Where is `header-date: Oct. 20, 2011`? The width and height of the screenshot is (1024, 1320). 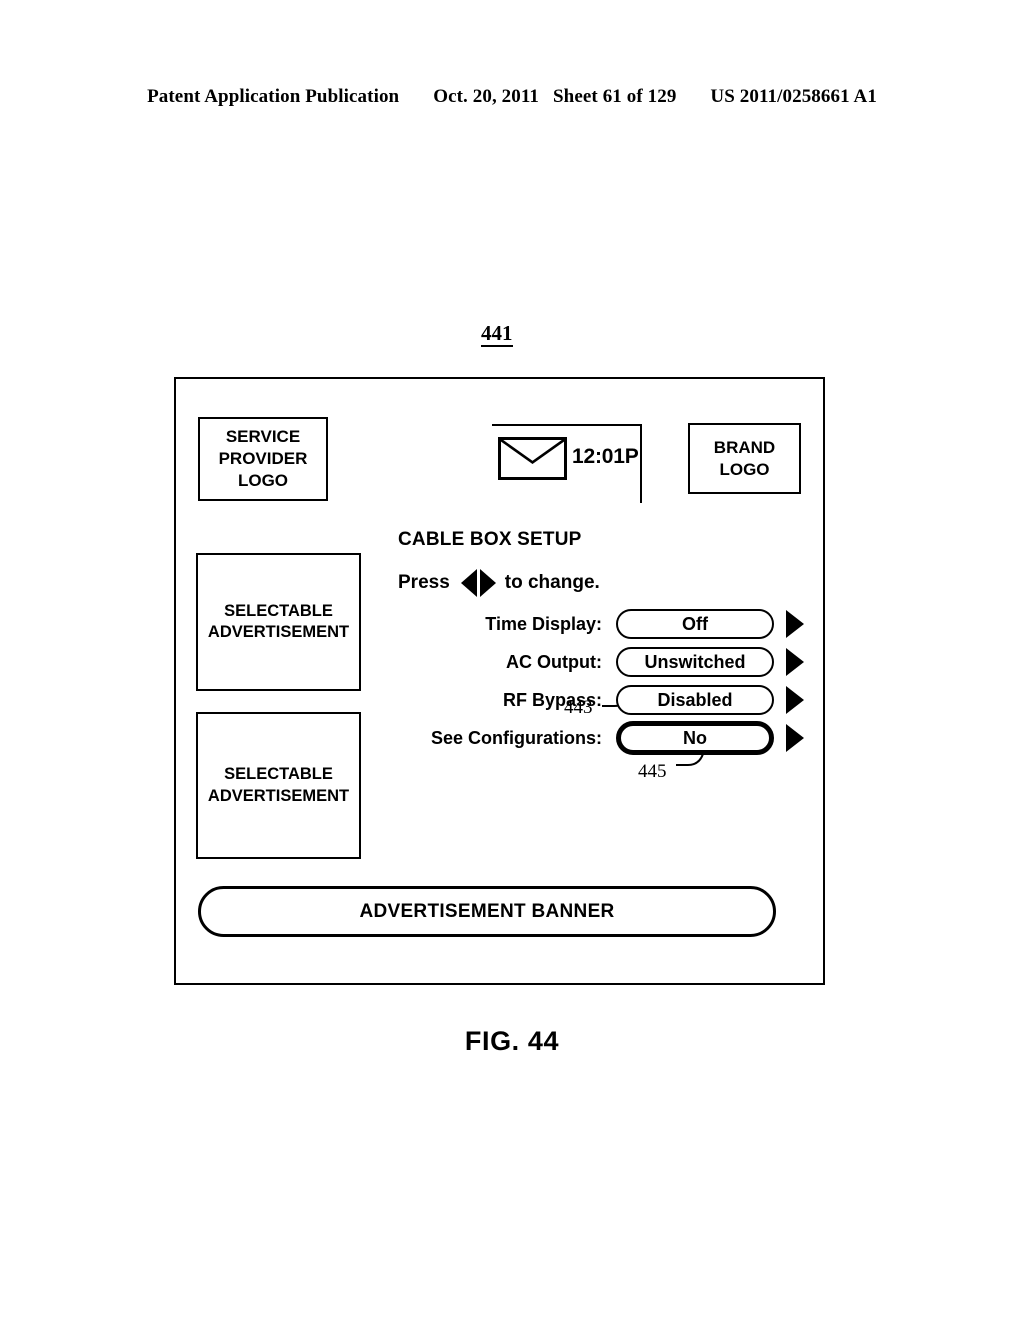 header-date: Oct. 20, 2011 is located at coordinates (486, 96).